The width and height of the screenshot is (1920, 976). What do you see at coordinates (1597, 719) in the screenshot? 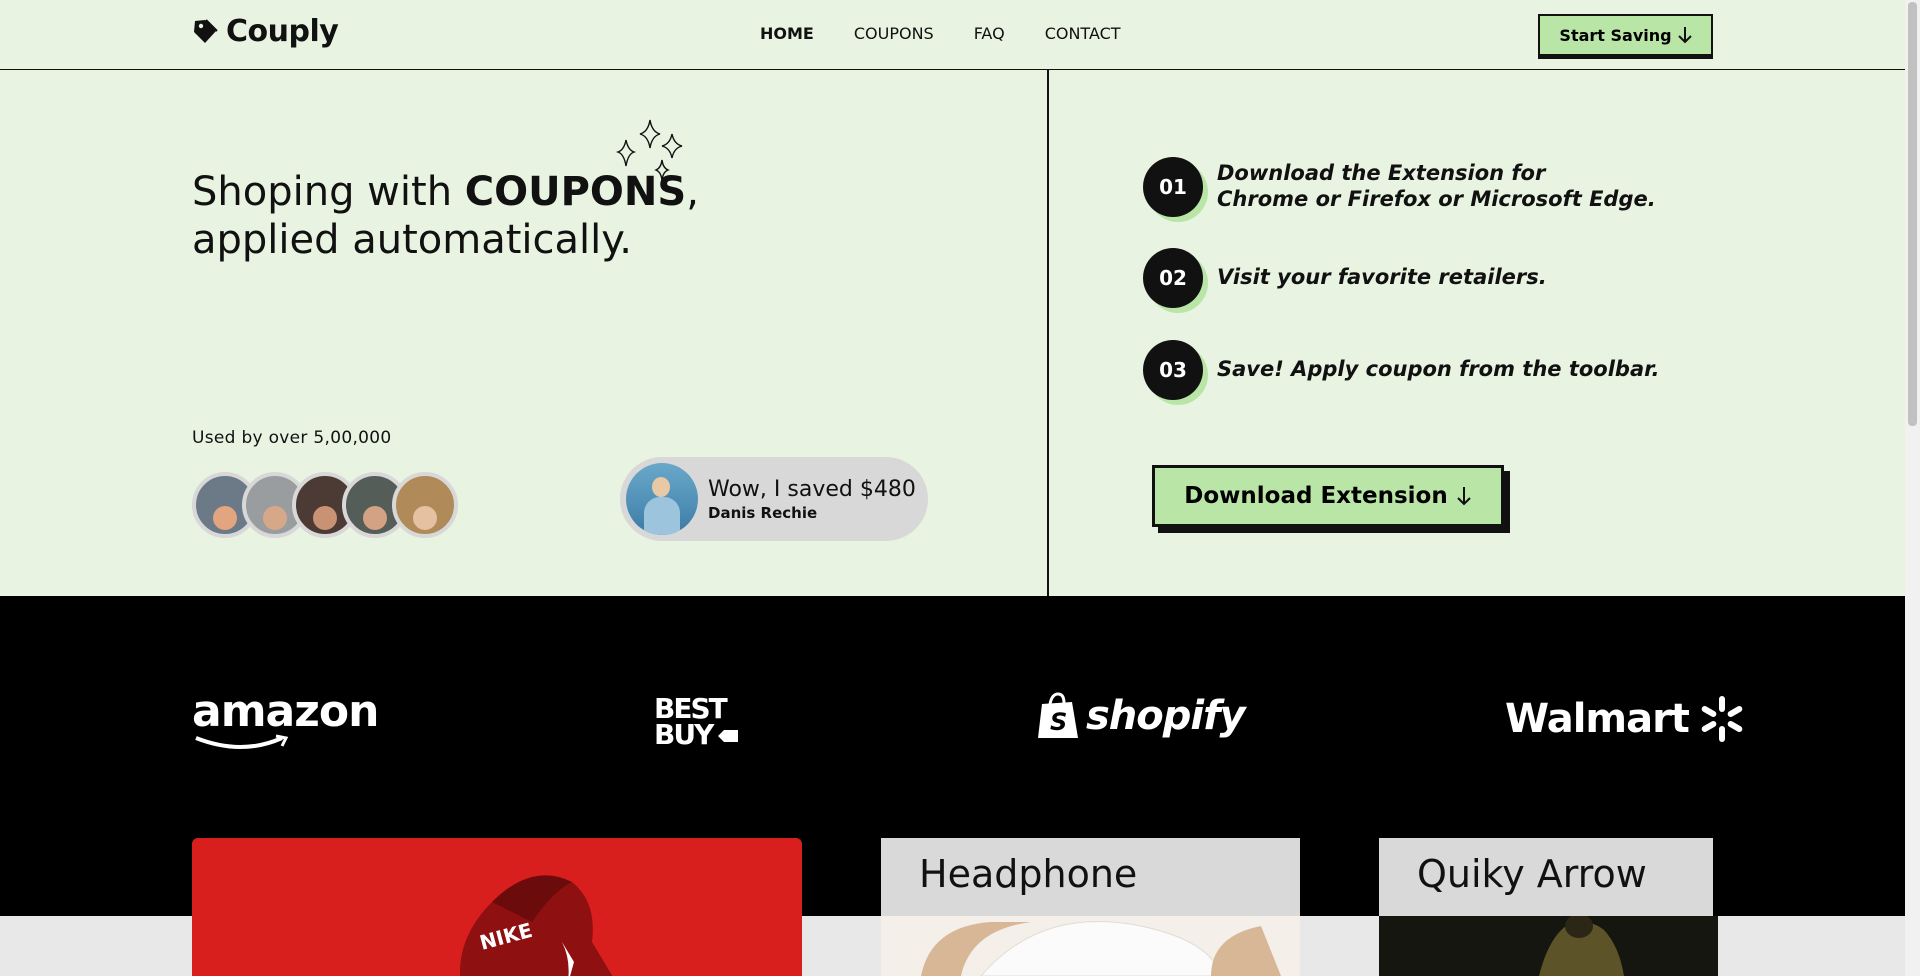
I see `walmart-wordmark: Walmart` at bounding box center [1597, 719].